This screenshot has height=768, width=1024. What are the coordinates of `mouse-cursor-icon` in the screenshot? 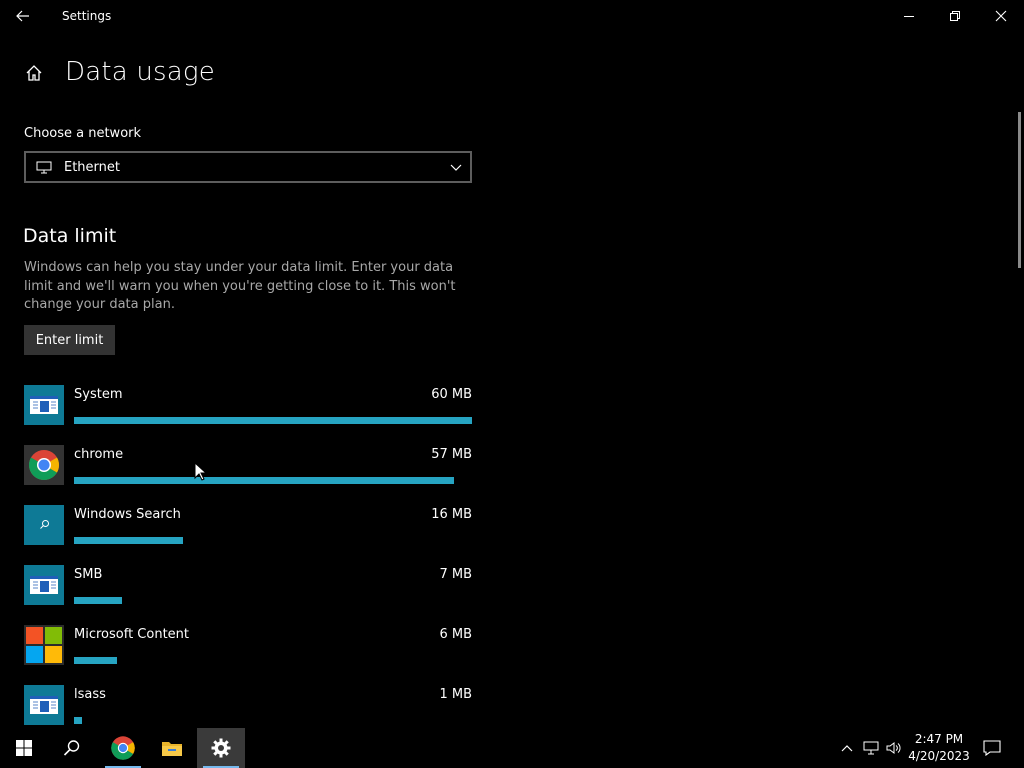 It's located at (200, 471).